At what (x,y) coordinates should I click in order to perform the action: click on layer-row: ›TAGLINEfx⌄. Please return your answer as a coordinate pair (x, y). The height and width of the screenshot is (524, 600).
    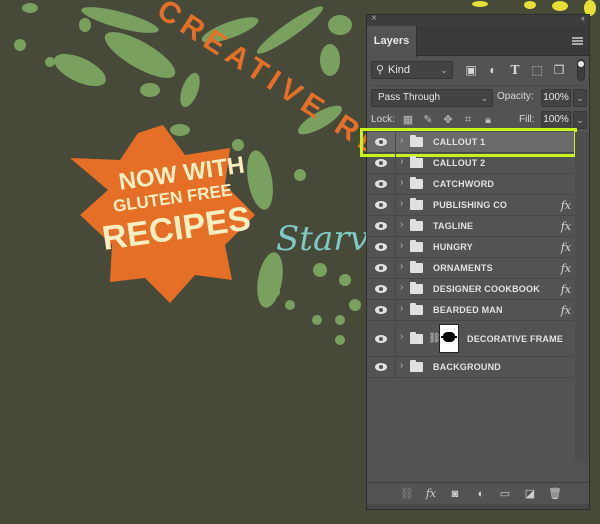
    Looking at the image, I should click on (476, 226).